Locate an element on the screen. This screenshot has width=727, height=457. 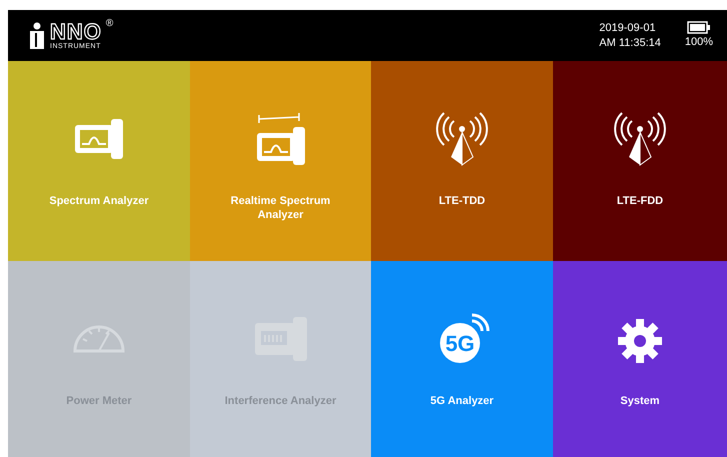
app-tile: LTE-TDD is located at coordinates (462, 161).